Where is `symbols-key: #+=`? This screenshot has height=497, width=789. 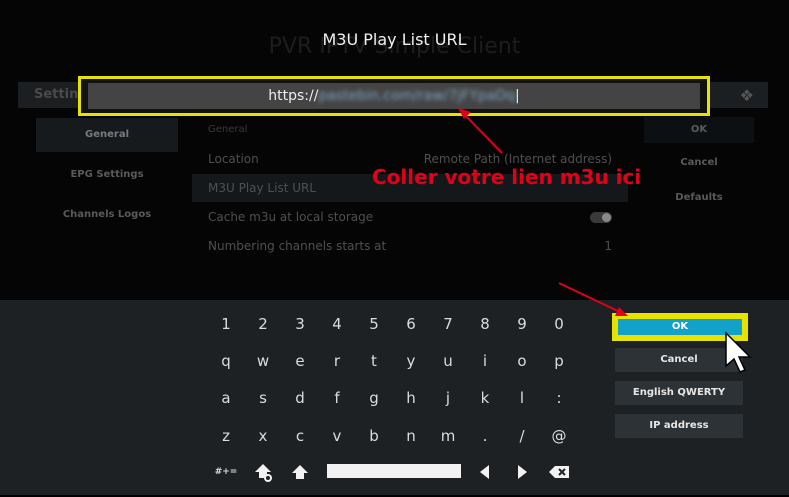
symbols-key: #+= is located at coordinates (226, 472).